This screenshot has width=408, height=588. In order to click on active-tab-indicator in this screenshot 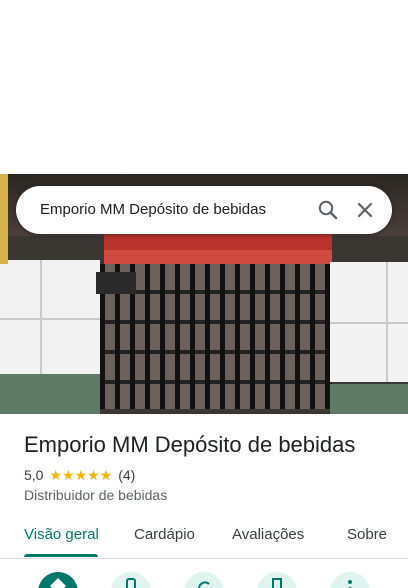, I will do `click(61, 555)`.